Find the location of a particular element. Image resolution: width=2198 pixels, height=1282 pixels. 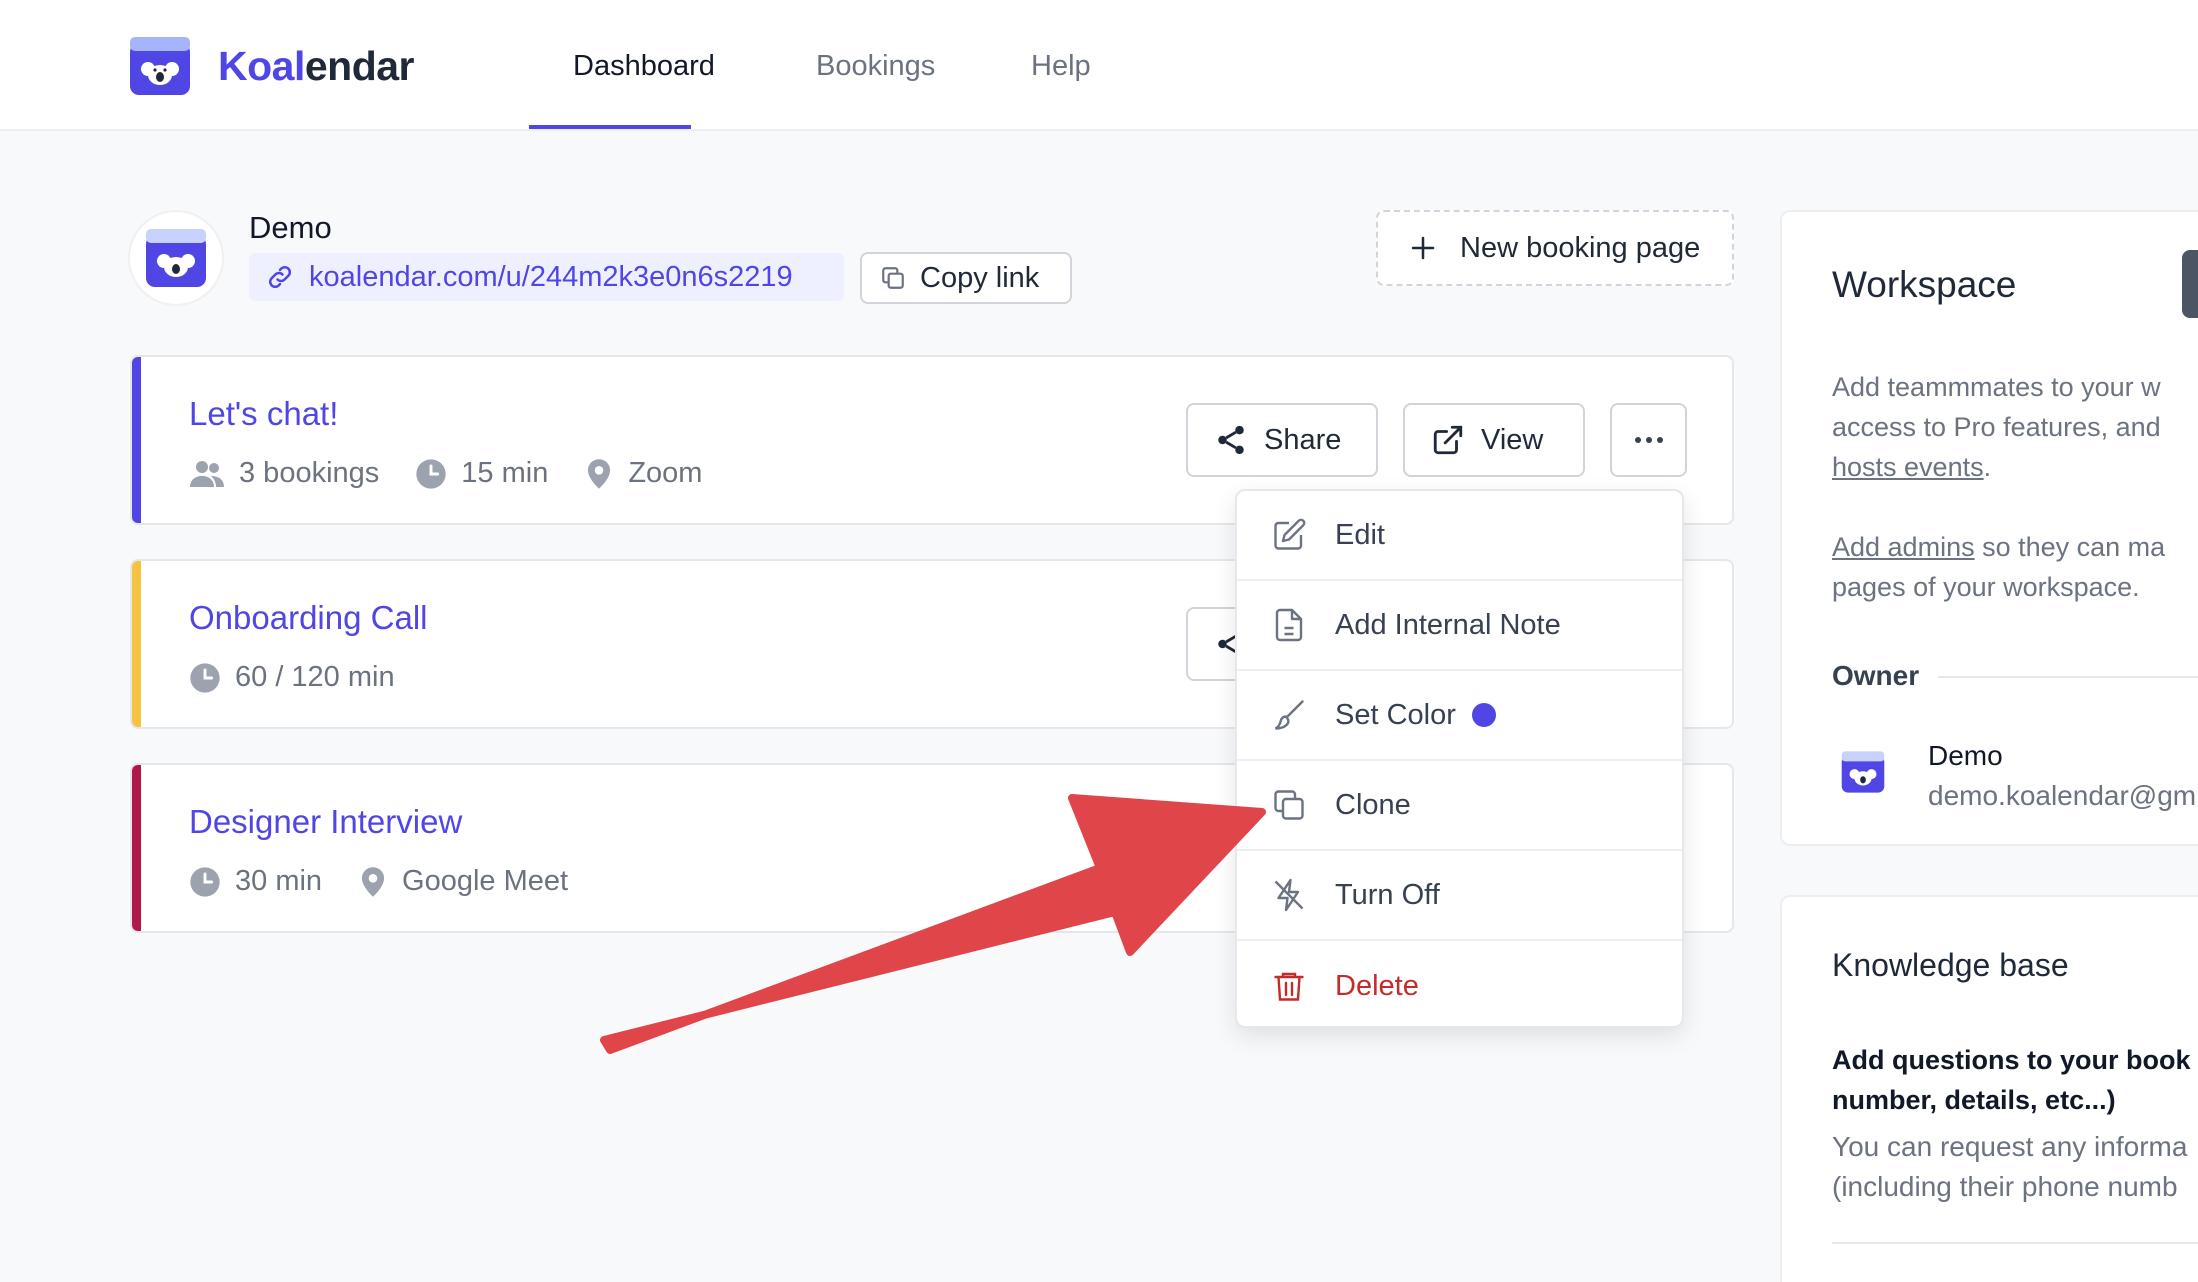

owner-name: Demo is located at coordinates (1965, 755).